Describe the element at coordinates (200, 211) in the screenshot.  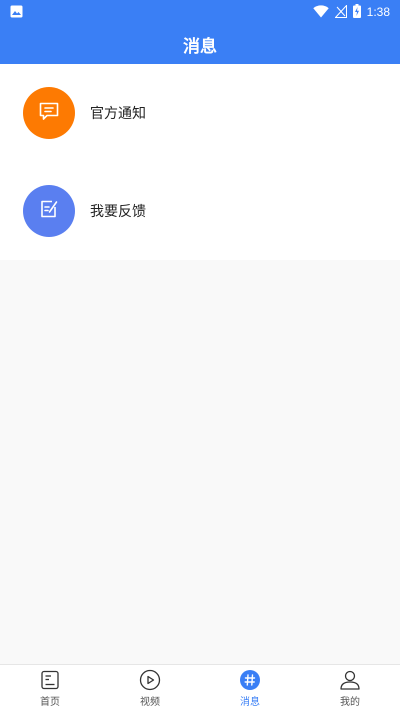
I see `list-item-feedback: 我要反馈` at that location.